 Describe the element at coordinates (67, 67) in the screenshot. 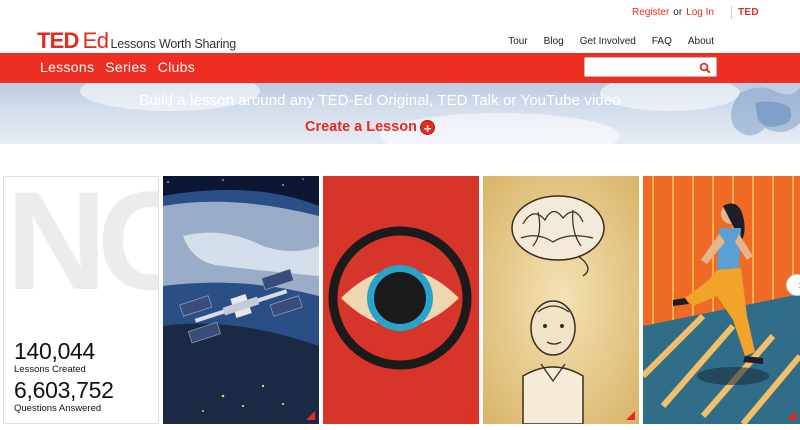

I see `nav-lessons: Lessons` at that location.